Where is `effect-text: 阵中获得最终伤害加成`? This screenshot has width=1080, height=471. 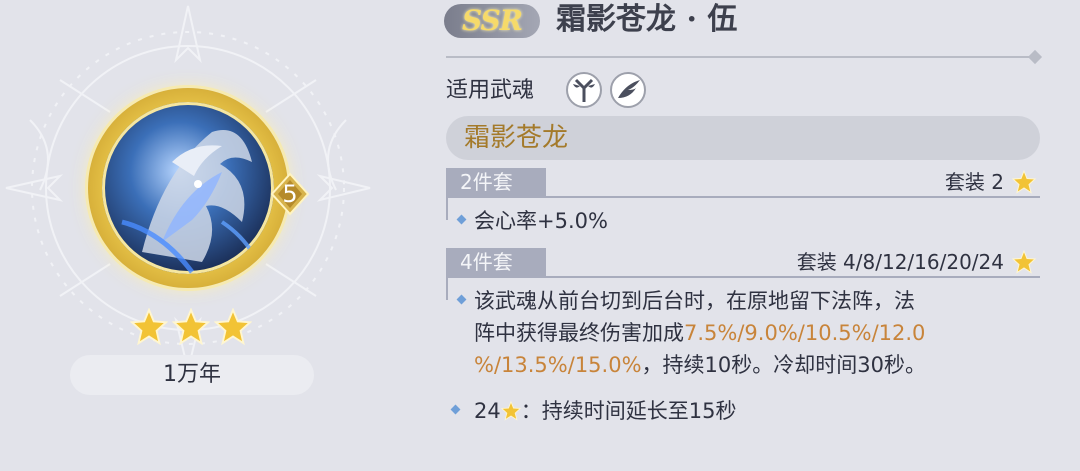
effect-text: 阵中获得最终伤害加成 is located at coordinates (579, 333).